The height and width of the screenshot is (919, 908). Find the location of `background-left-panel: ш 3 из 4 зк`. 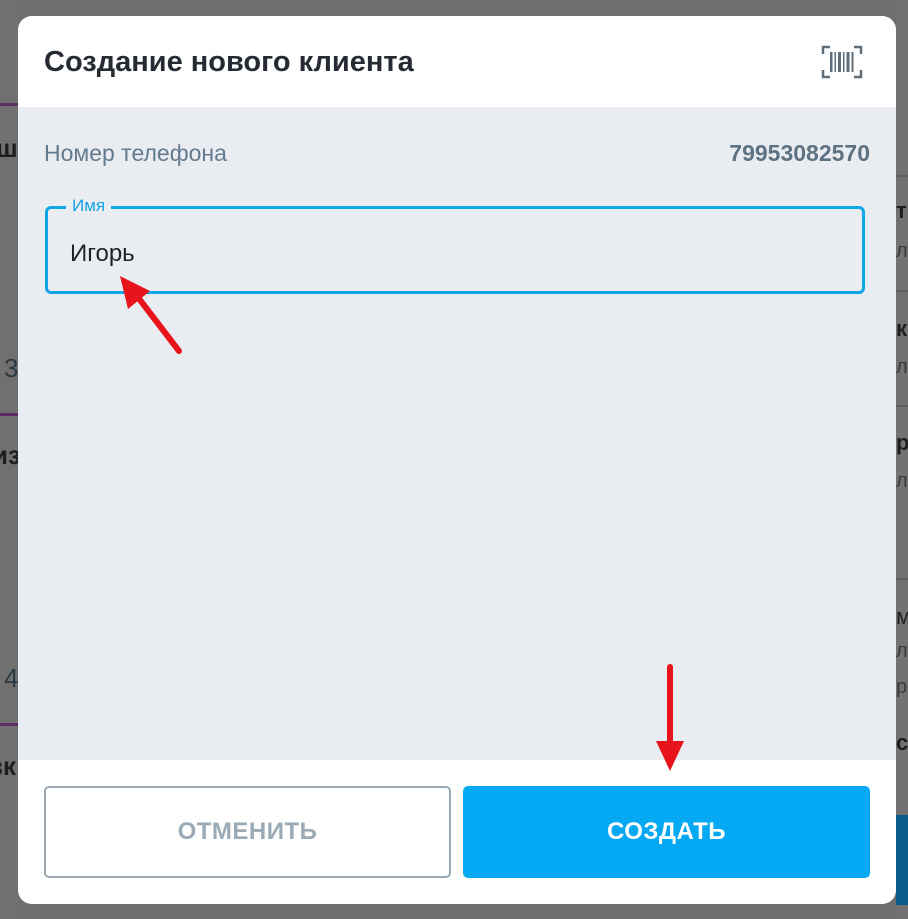

background-left-panel: ш 3 из 4 зк is located at coordinates (10, 459).